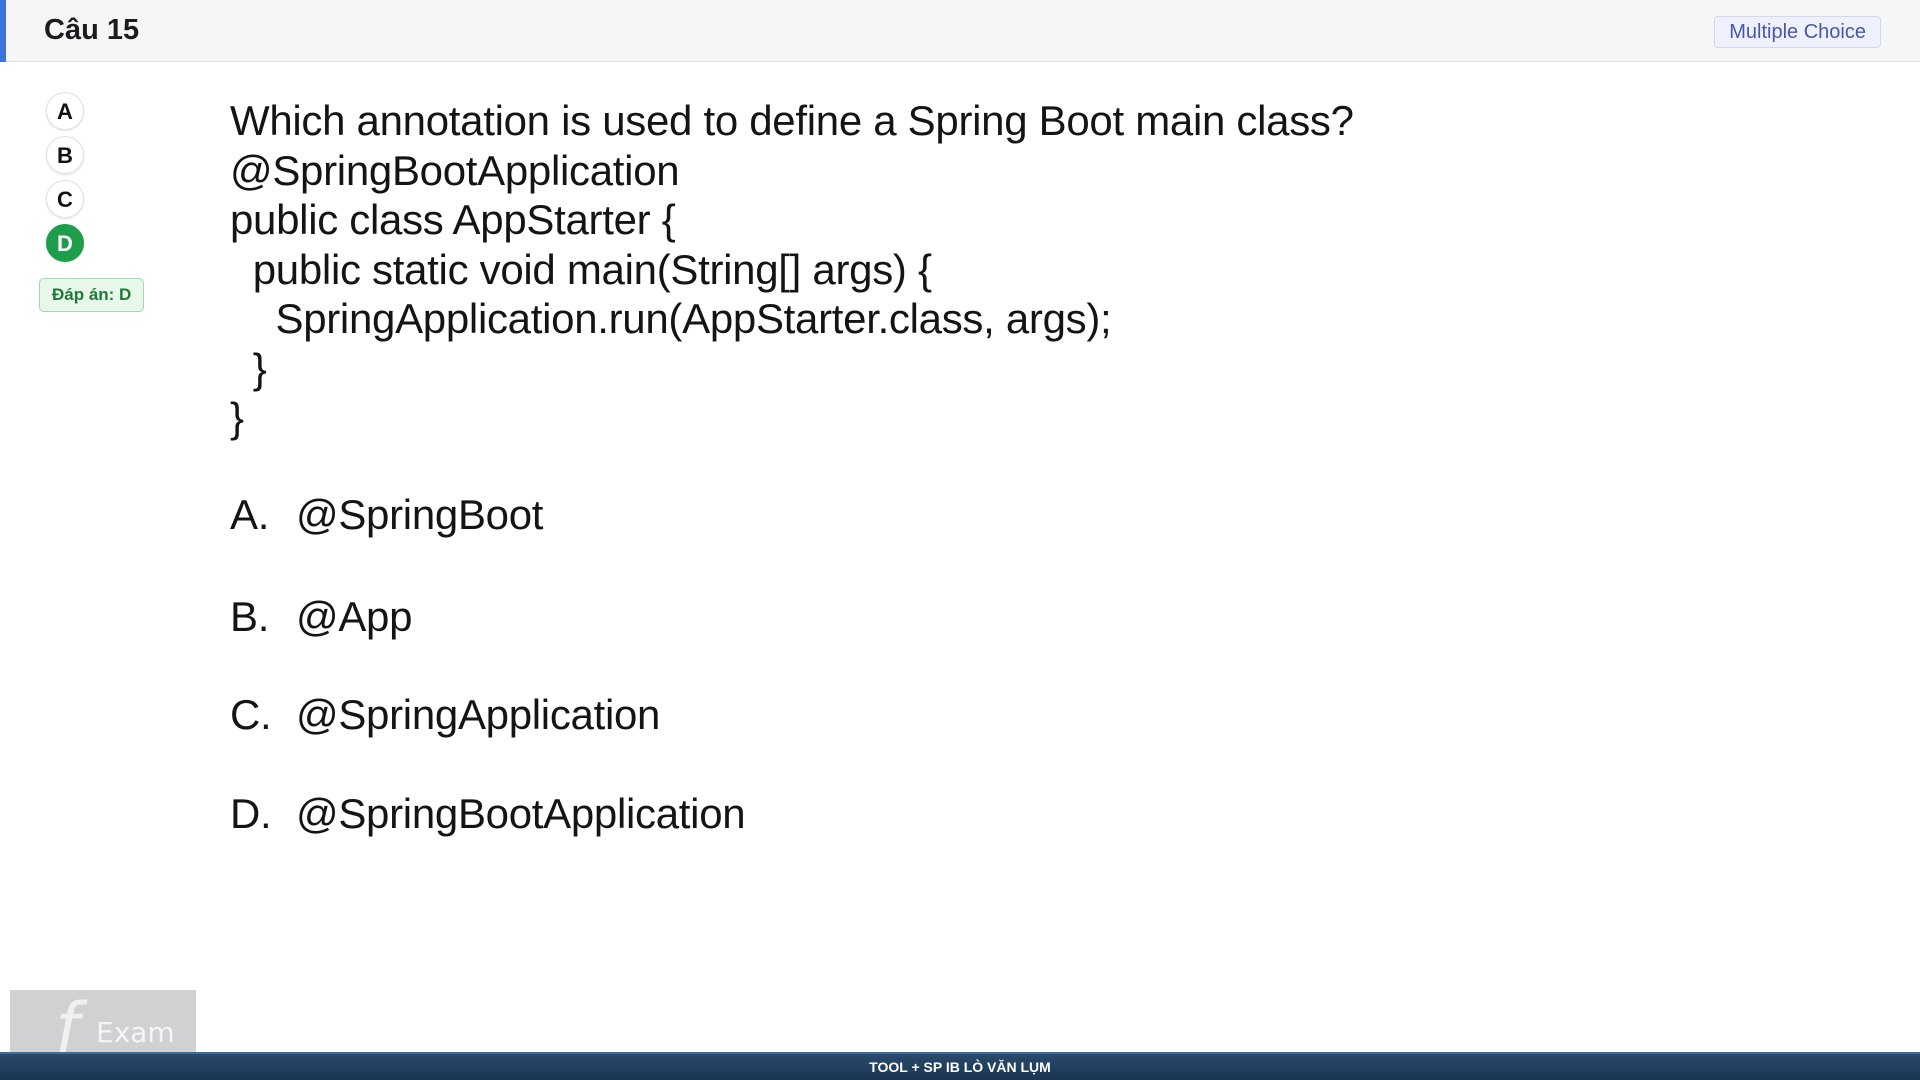  I want to click on choice-text: @SpringBoot, so click(420, 514).